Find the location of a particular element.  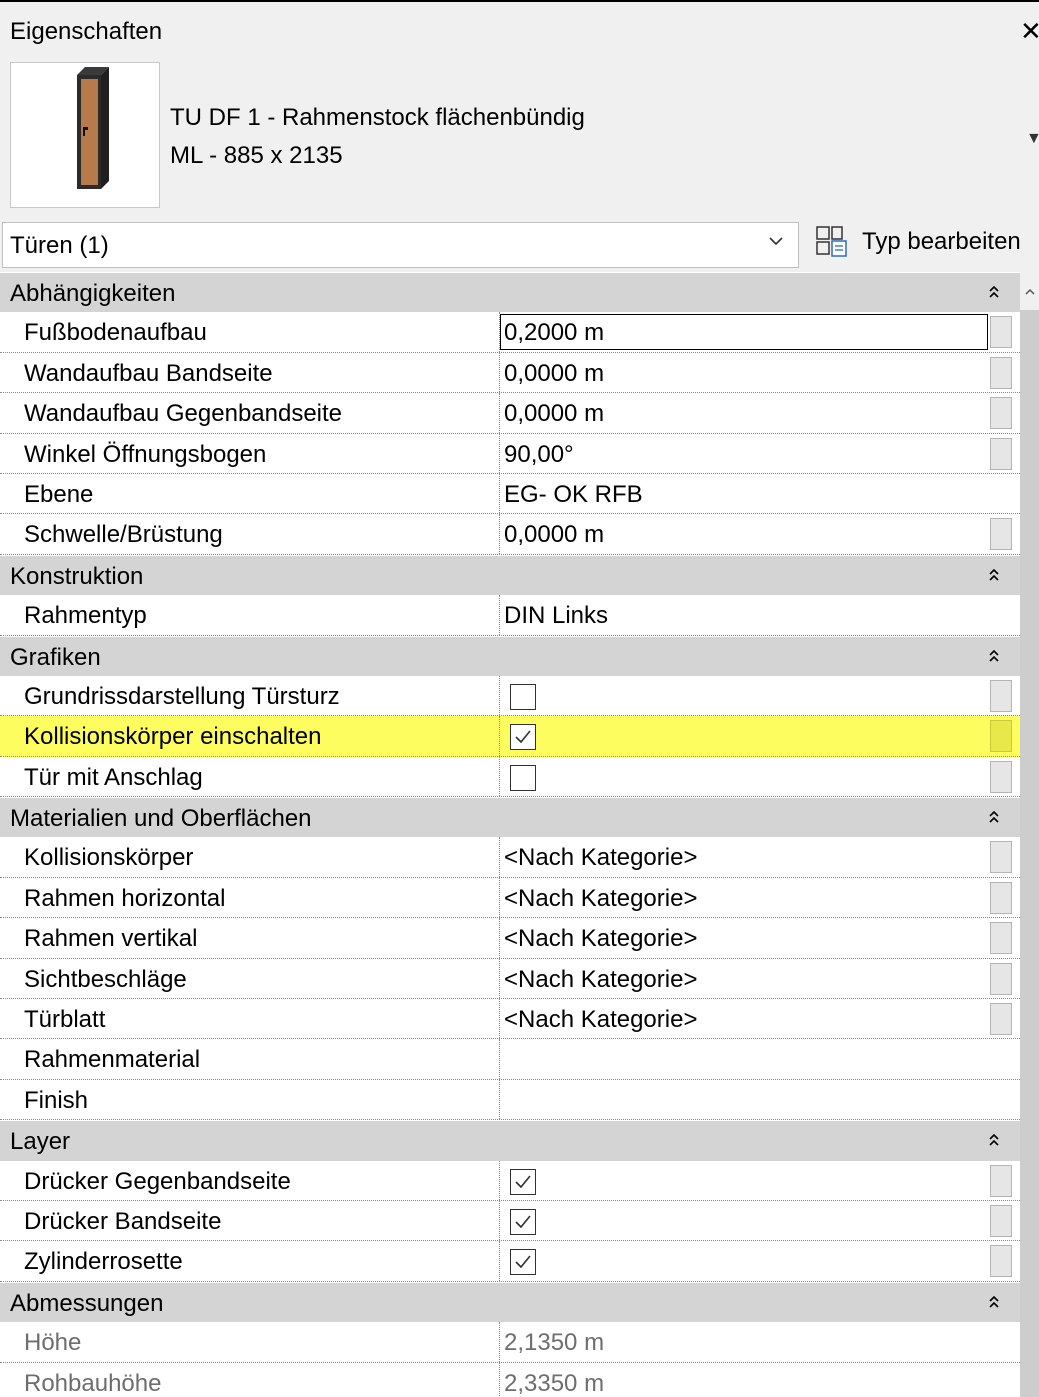

property-row: Drücker Gegenbandseite is located at coordinates (510, 1180).